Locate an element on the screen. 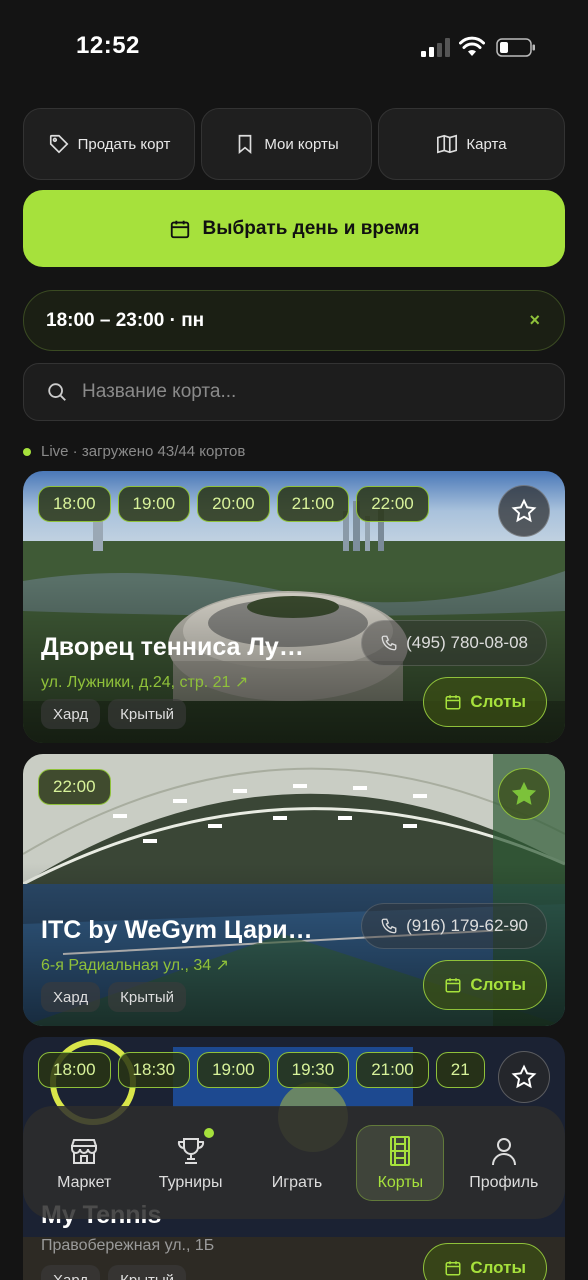 The height and width of the screenshot is (1280, 588). choose-date-time-label: Выбрать день и время is located at coordinates (311, 228).